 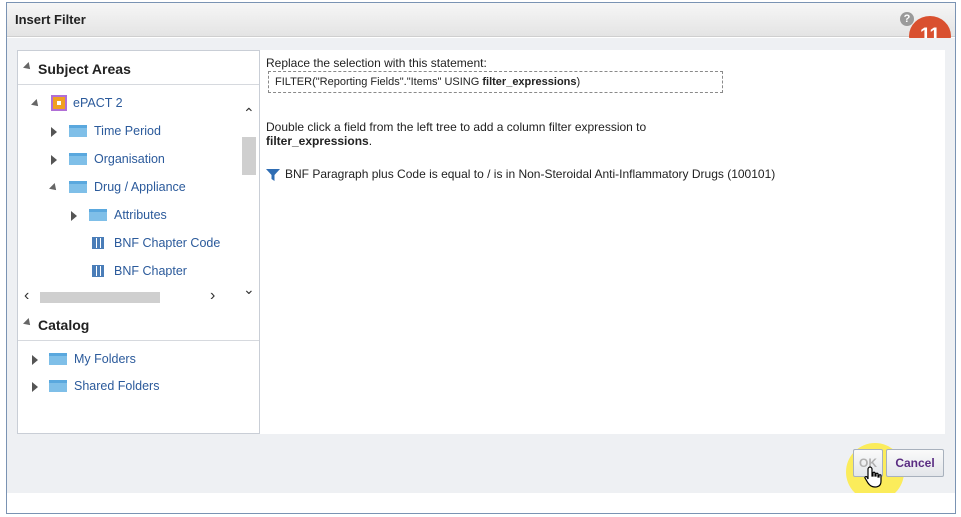 I want to click on tree-item-drug-appliance: Drug / Appliance, so click(x=128, y=188).